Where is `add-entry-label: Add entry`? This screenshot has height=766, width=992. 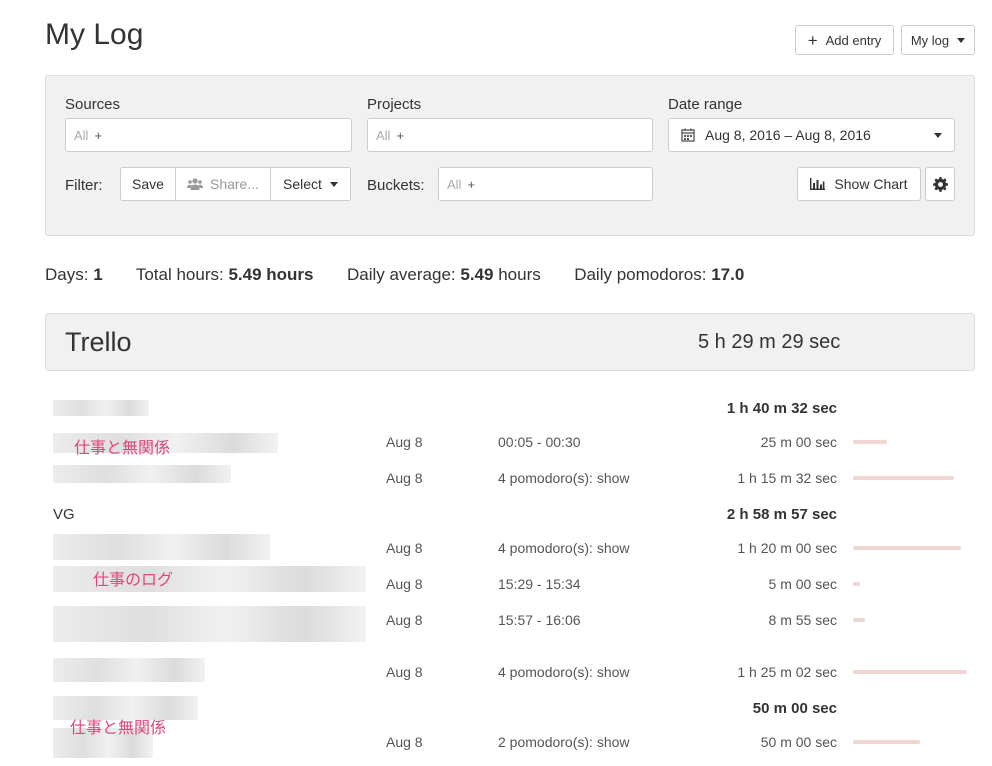
add-entry-label: Add entry is located at coordinates (853, 40).